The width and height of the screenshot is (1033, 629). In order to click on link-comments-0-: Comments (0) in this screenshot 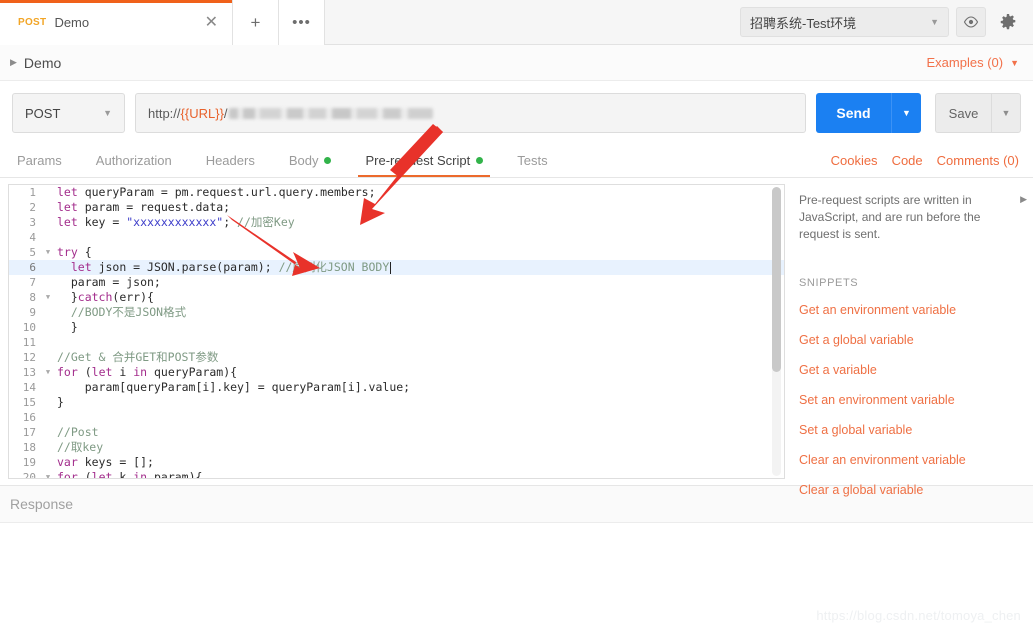, I will do `click(978, 160)`.